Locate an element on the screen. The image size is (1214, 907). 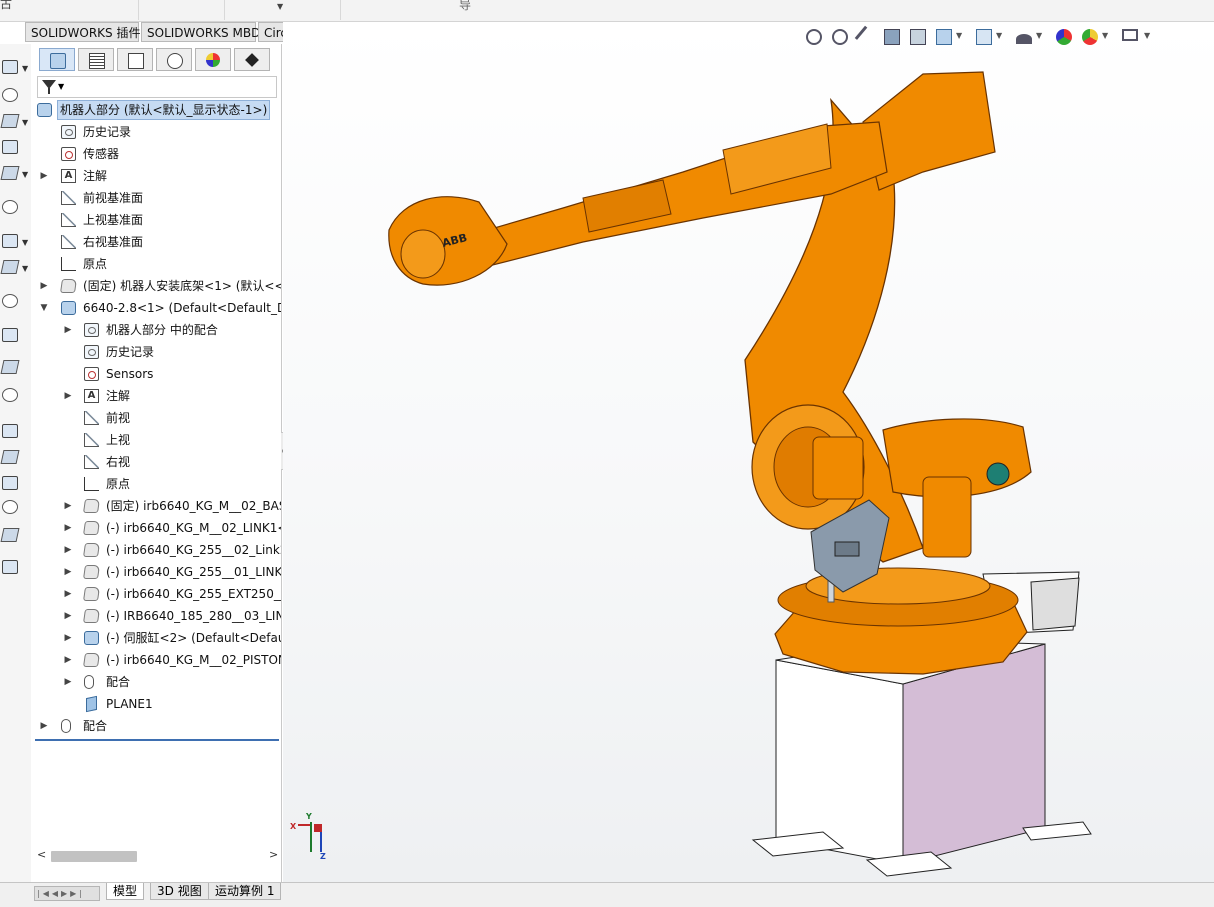
dynamic-annotation-icon is located at coordinates (918, 37).